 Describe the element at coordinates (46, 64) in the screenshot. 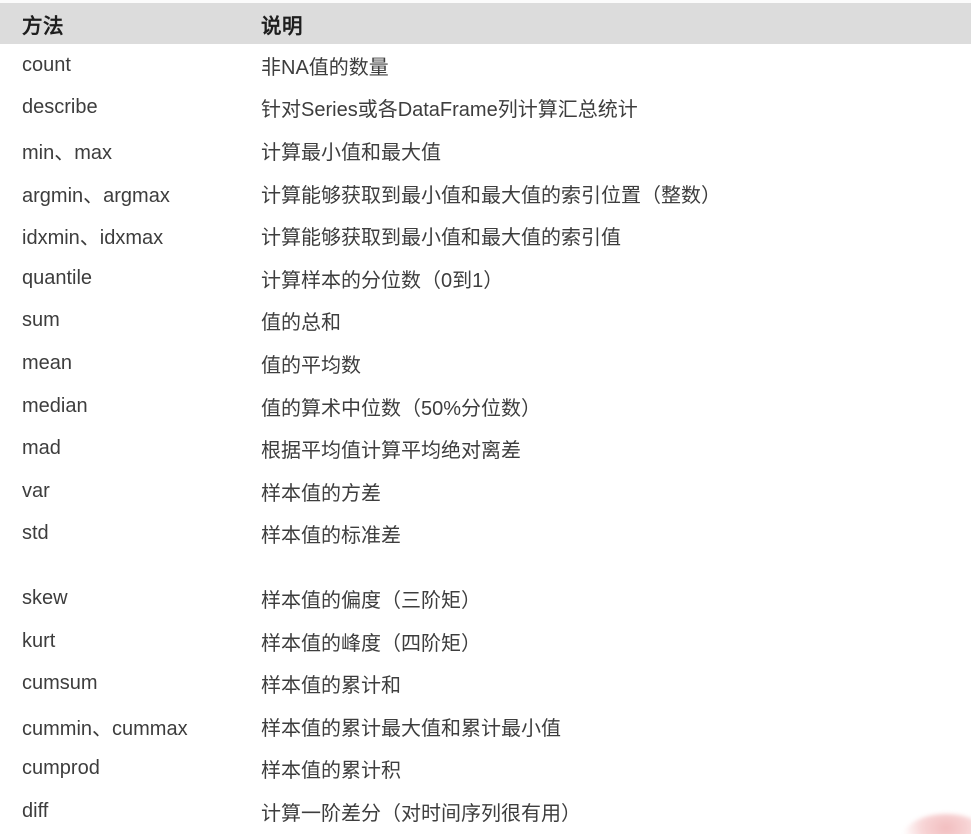

I see `cell-method: count` at that location.